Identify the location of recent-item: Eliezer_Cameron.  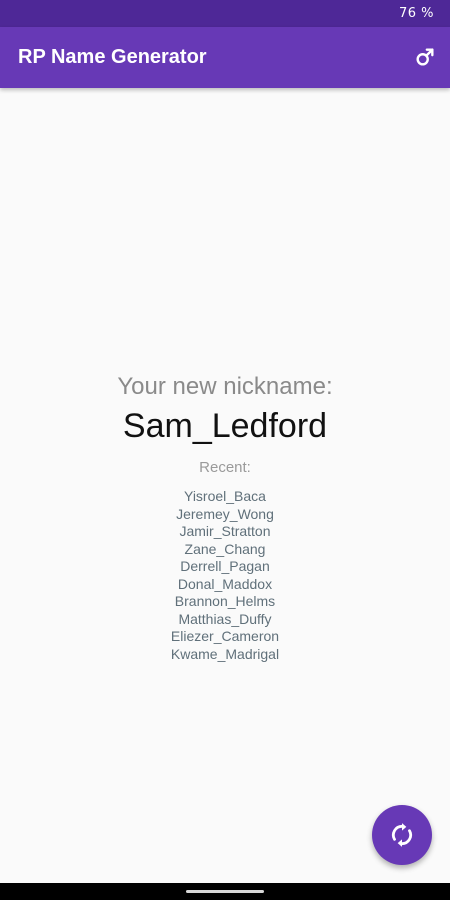
(225, 636).